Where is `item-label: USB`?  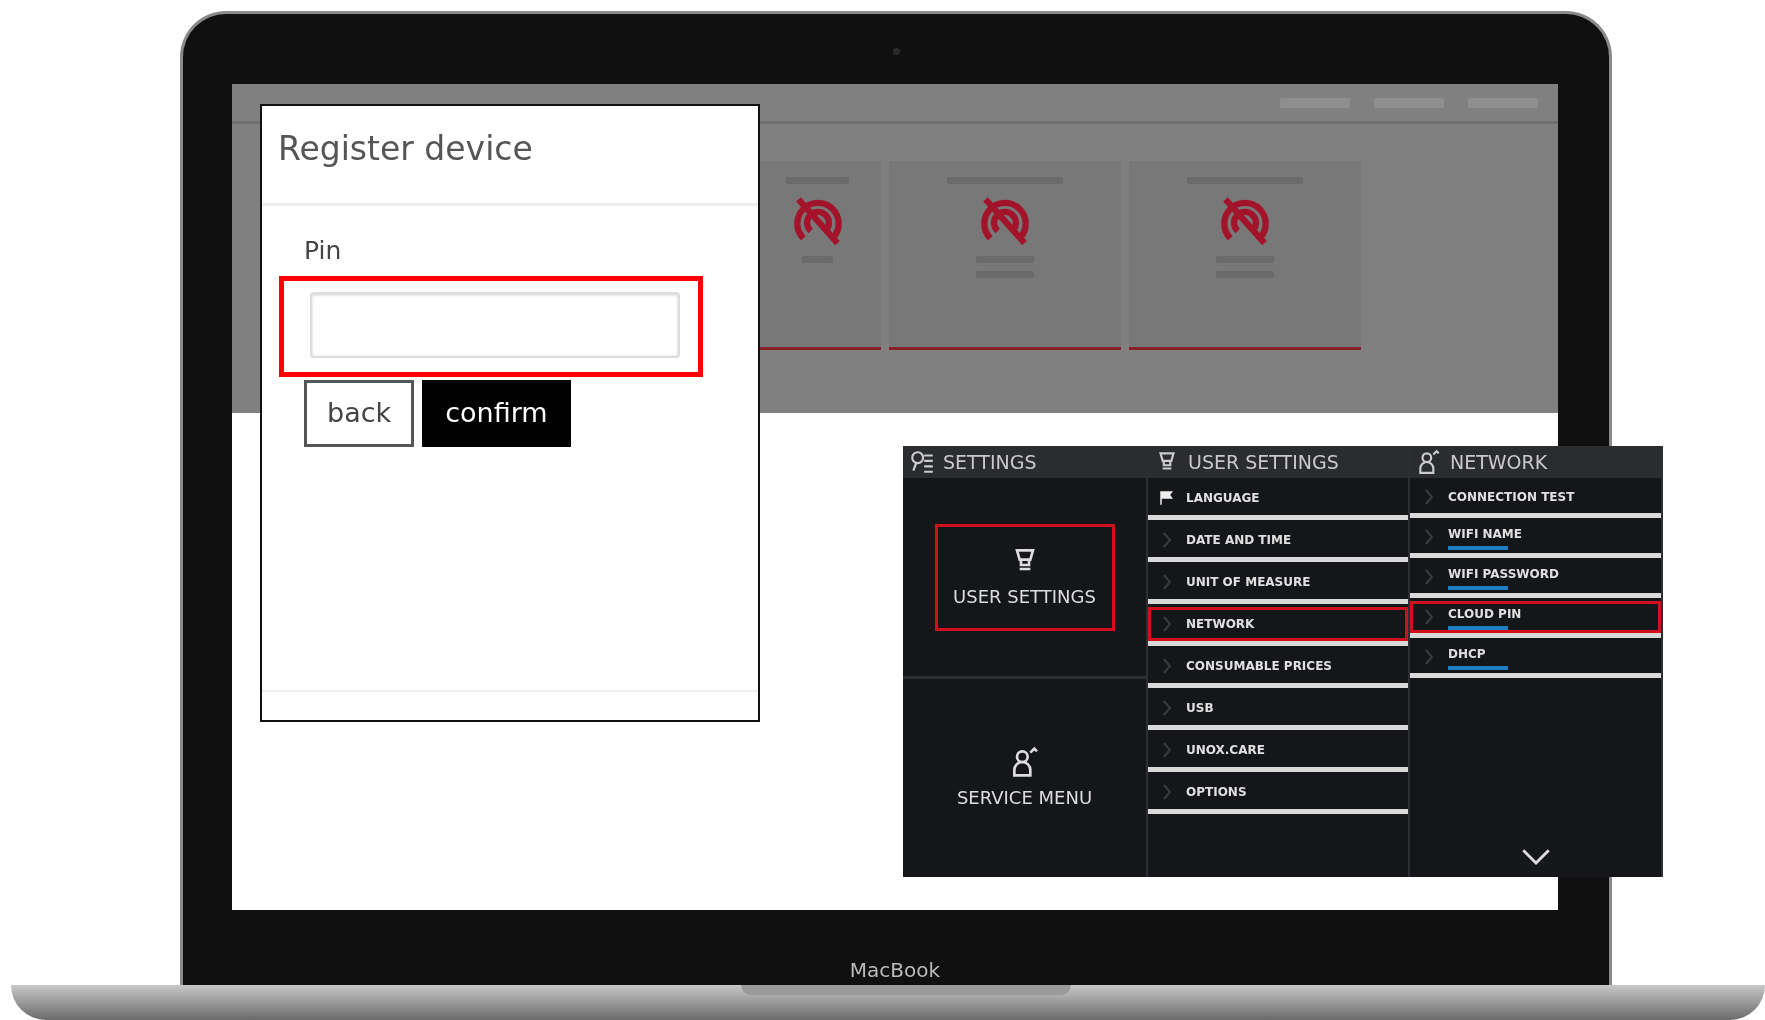 item-label: USB is located at coordinates (1200, 708).